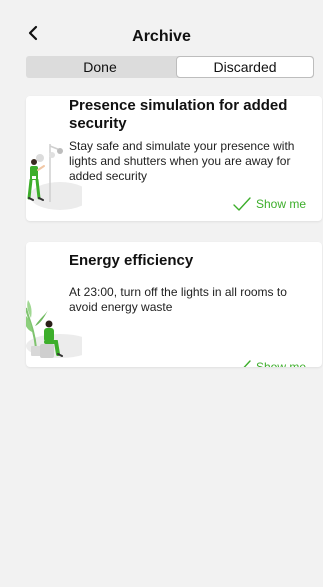 The width and height of the screenshot is (323, 587). What do you see at coordinates (245, 67) in the screenshot?
I see `tab-discarded: Discarded` at bounding box center [245, 67].